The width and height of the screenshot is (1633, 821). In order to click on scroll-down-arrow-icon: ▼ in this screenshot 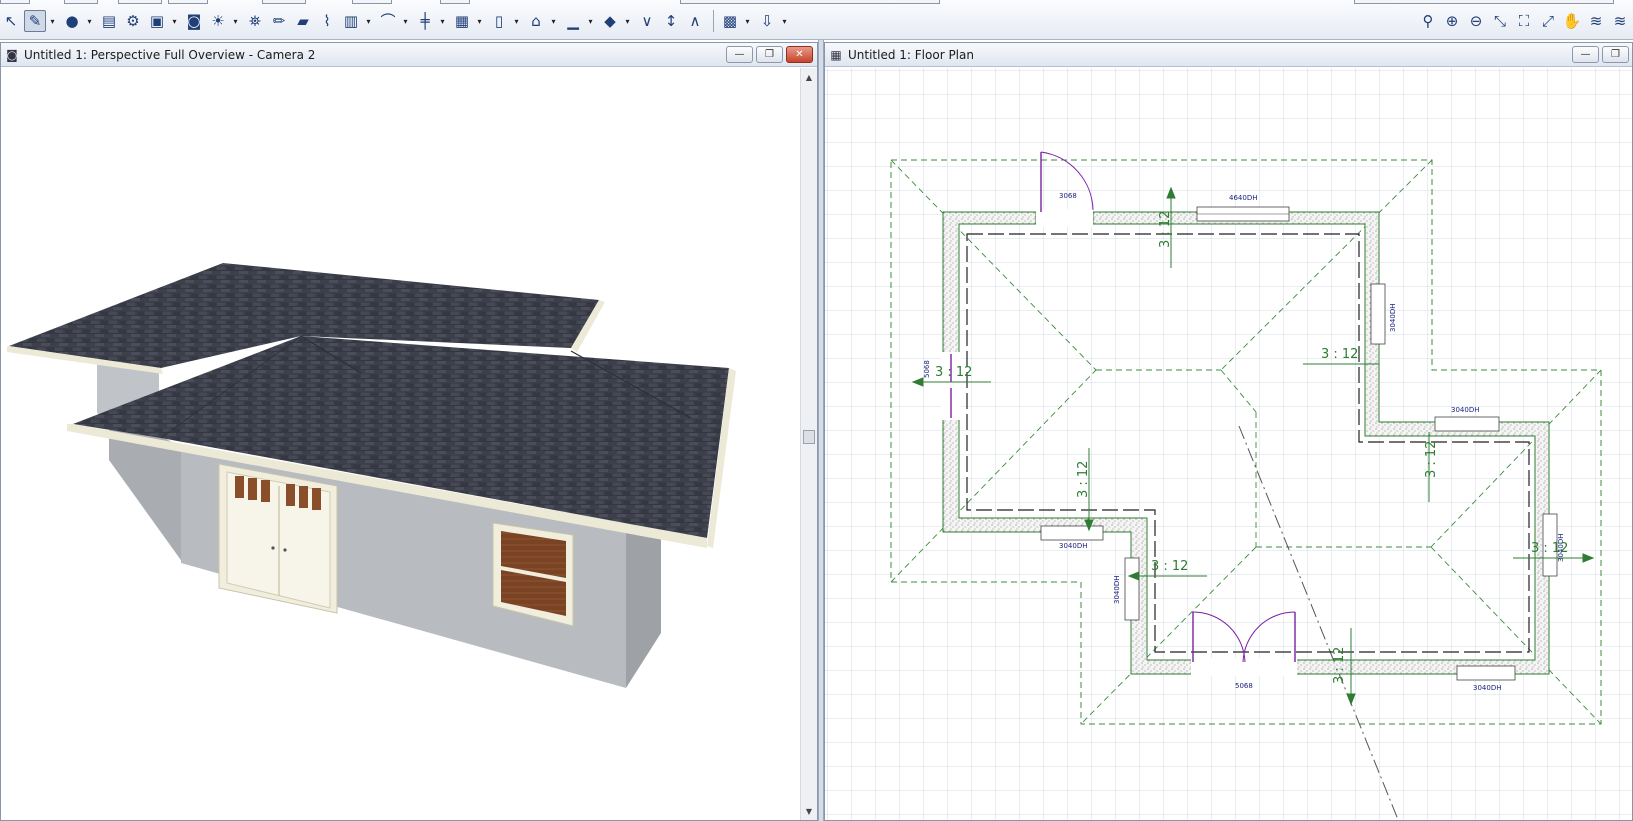, I will do `click(809, 811)`.